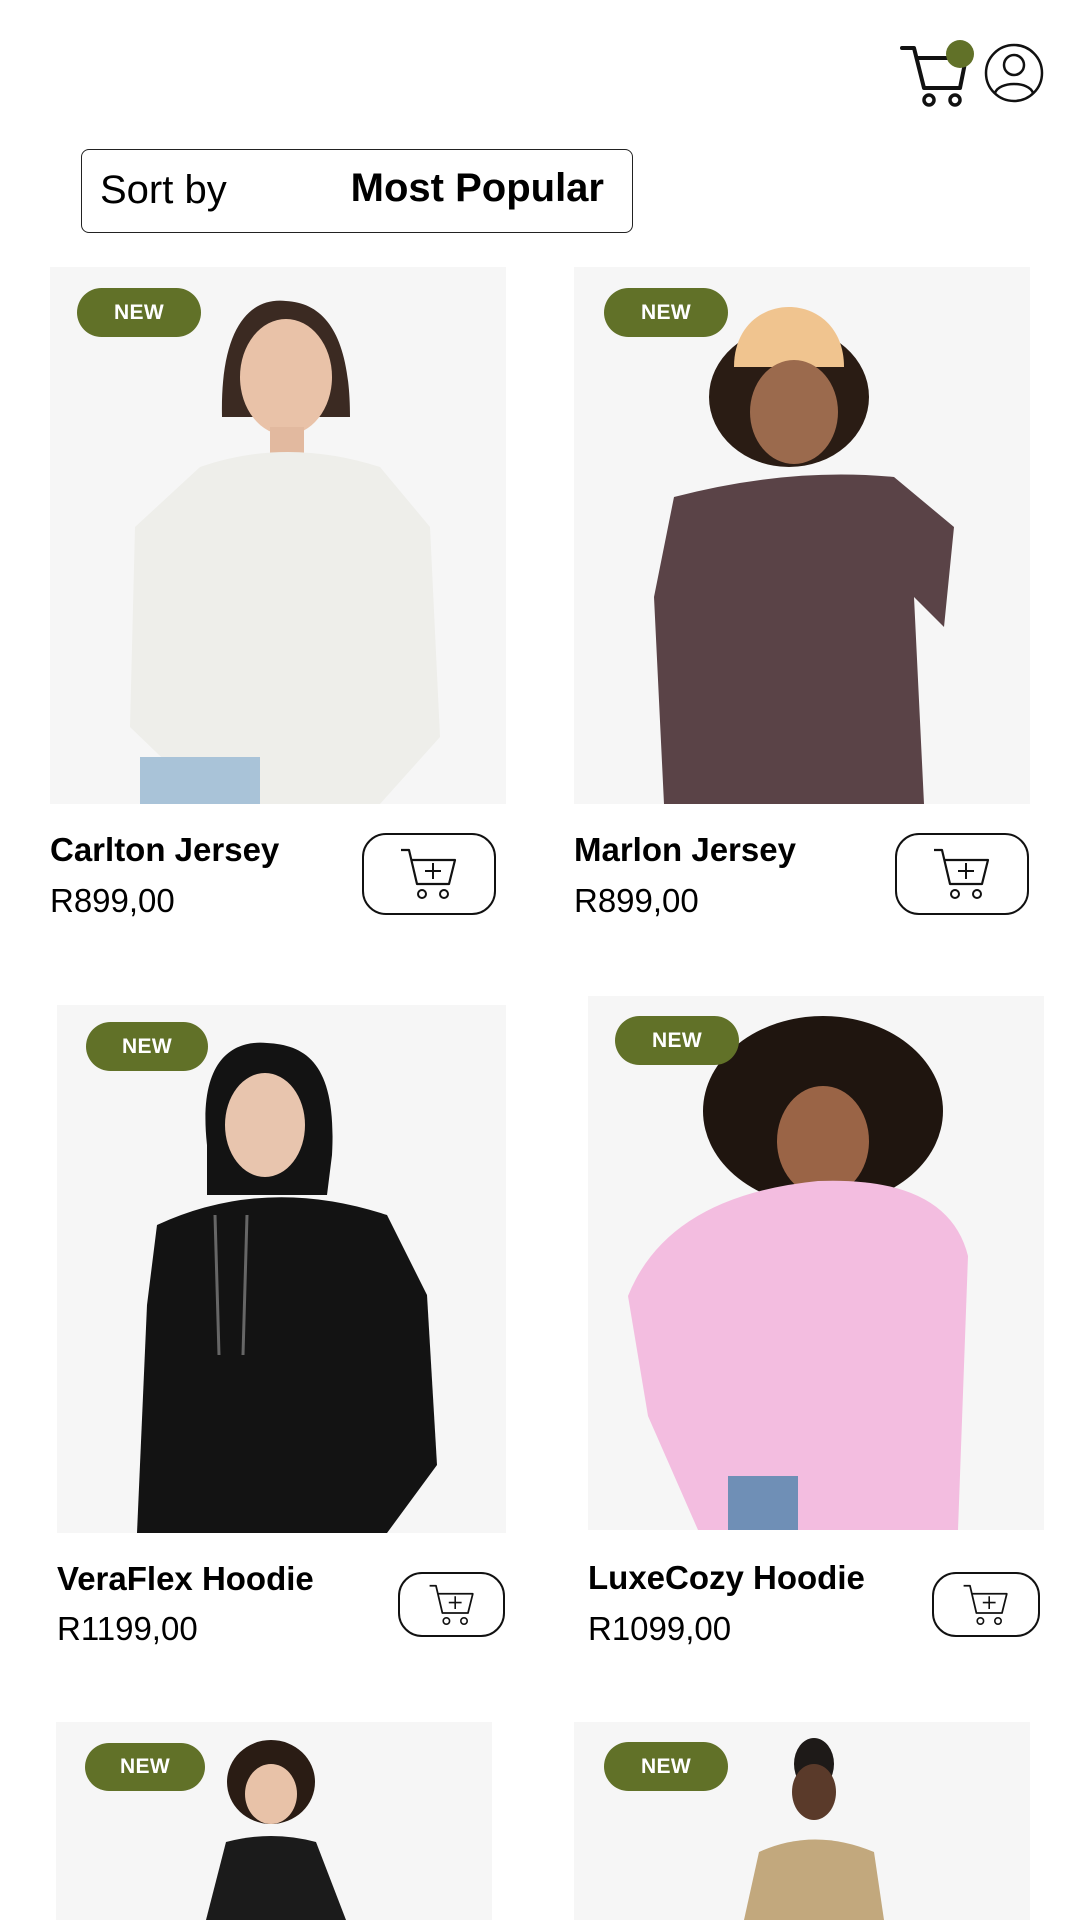  Describe the element at coordinates (960, 54) in the screenshot. I see `cart-notification-dot` at that location.